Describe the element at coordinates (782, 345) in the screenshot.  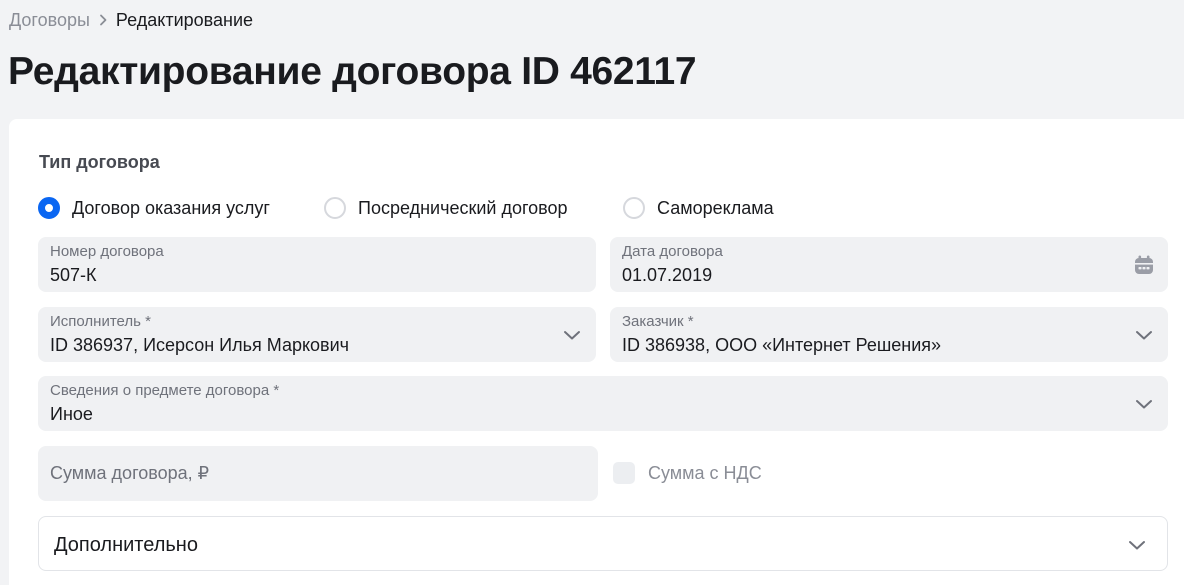
I see `field-value: ID 386938, ООО «Интернет Решения»` at that location.